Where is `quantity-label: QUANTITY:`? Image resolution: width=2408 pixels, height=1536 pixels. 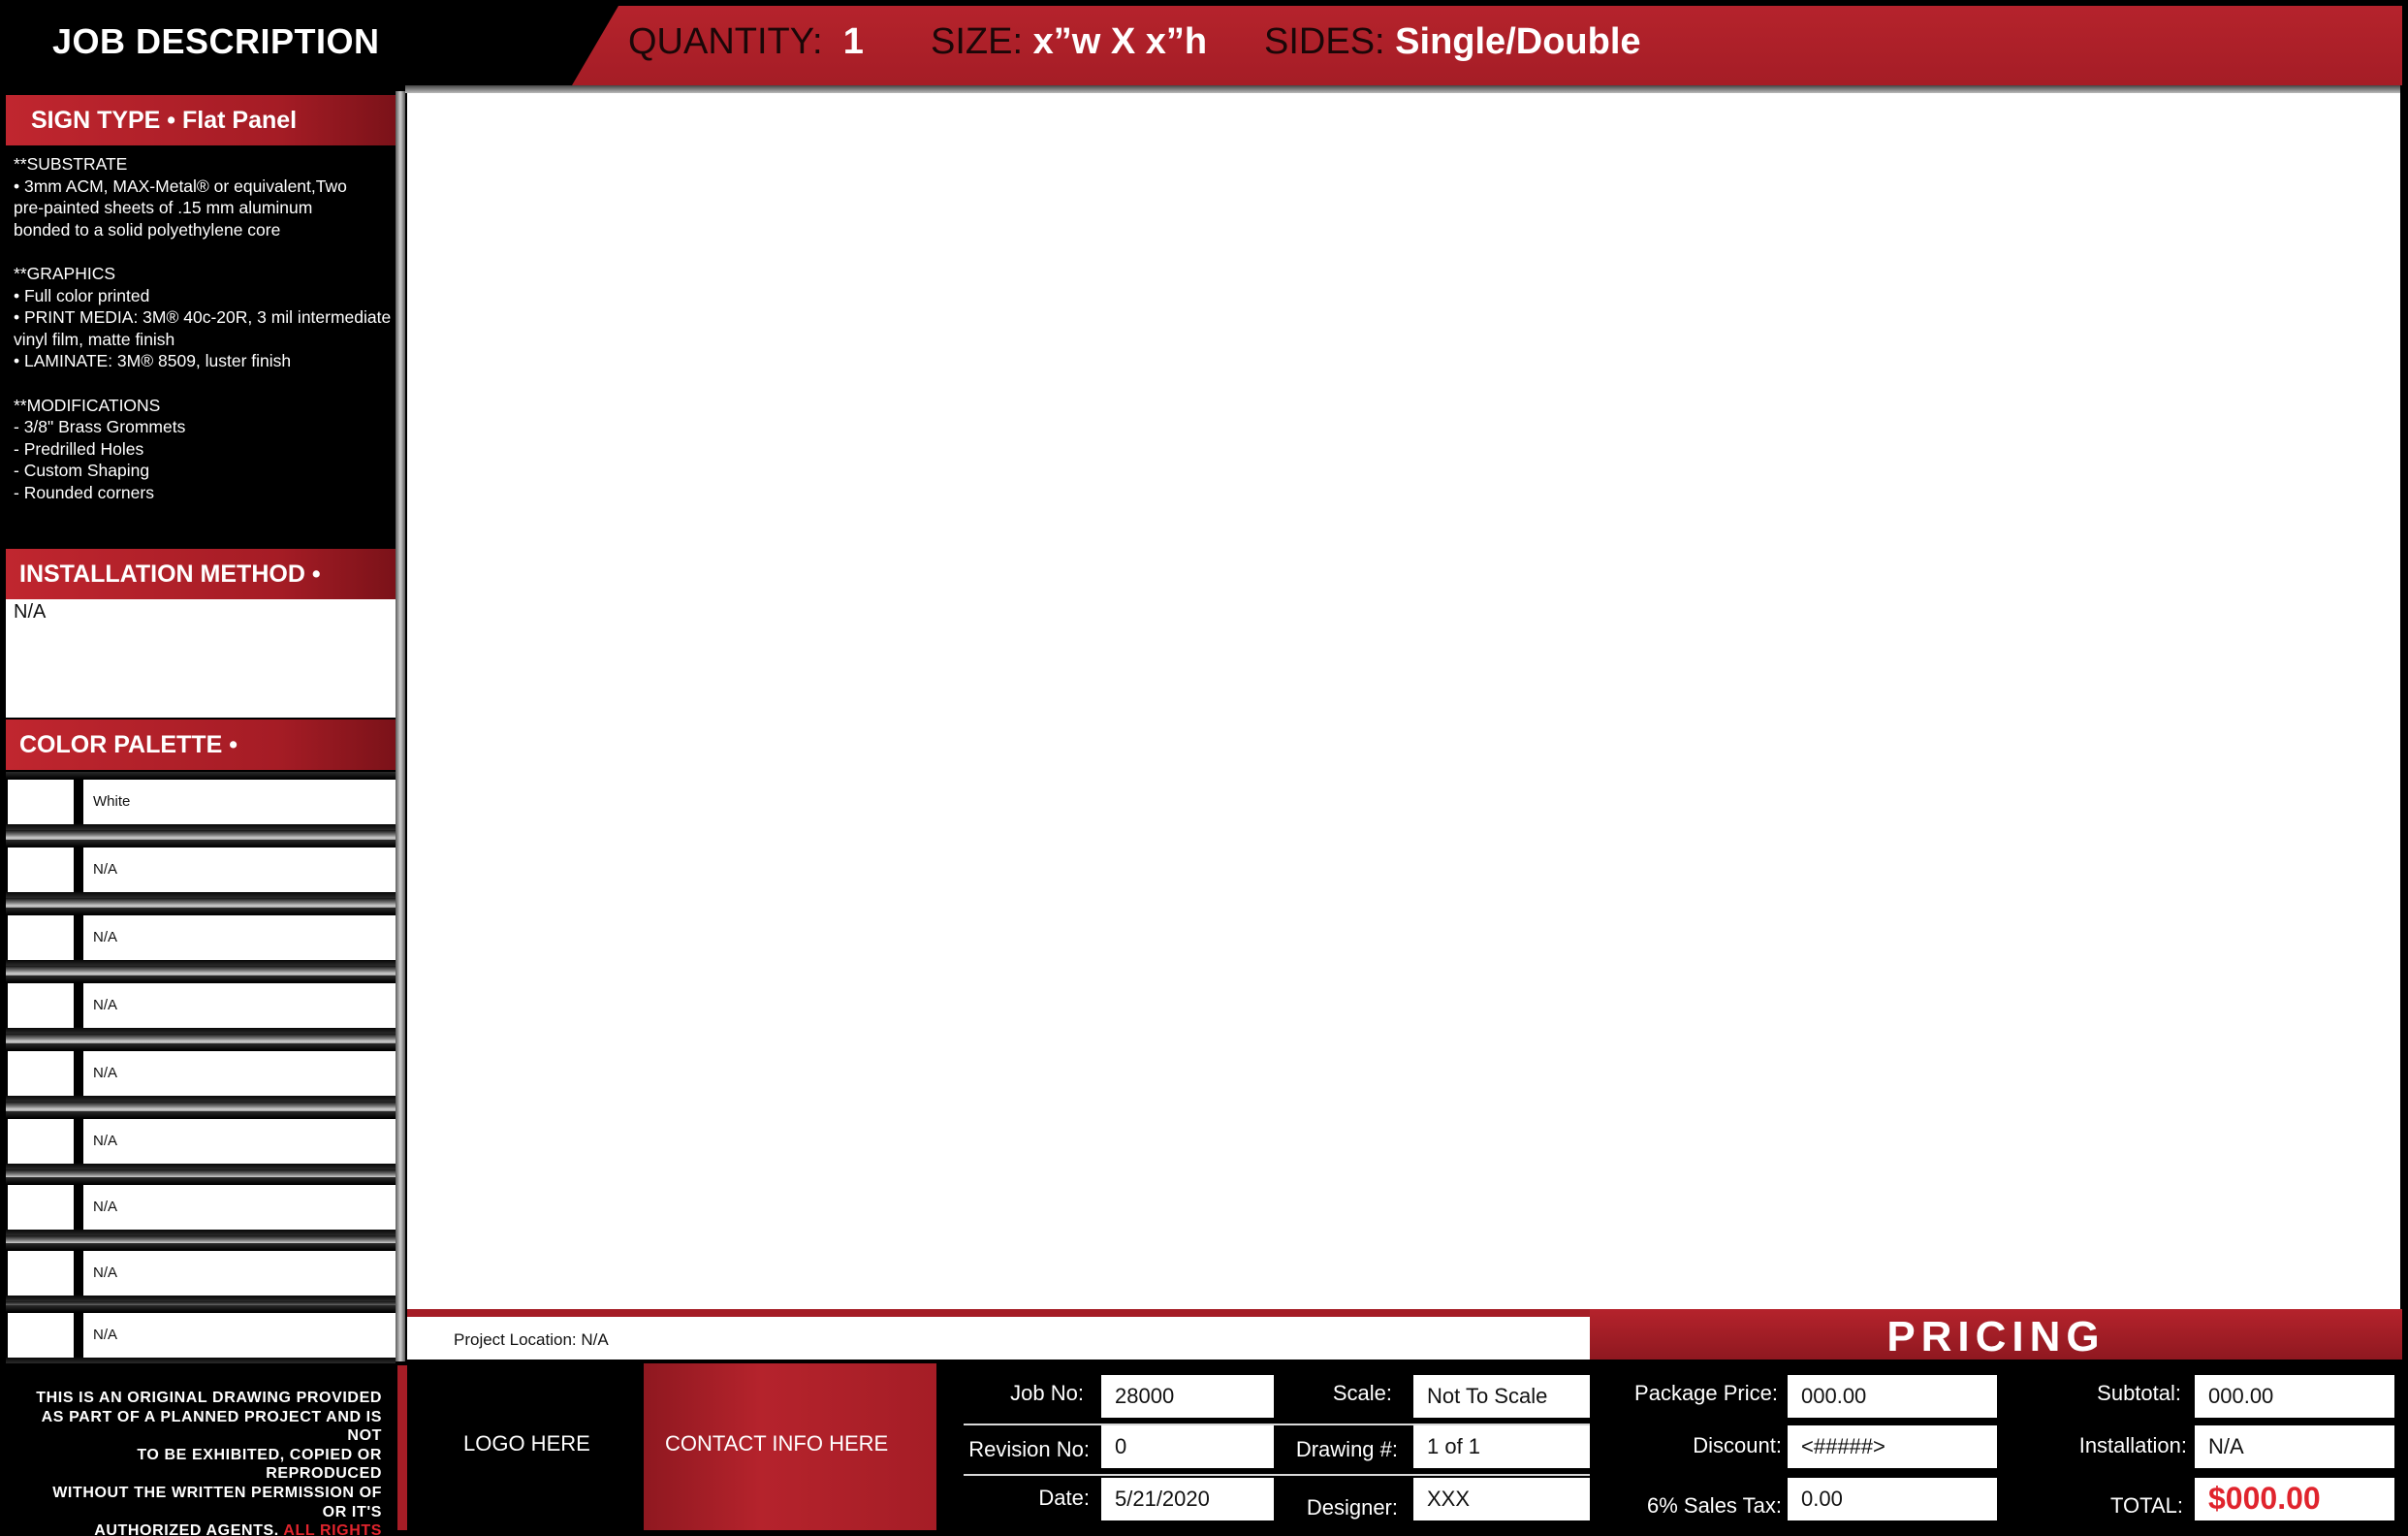
quantity-label: QUANTITY: is located at coordinates (725, 41).